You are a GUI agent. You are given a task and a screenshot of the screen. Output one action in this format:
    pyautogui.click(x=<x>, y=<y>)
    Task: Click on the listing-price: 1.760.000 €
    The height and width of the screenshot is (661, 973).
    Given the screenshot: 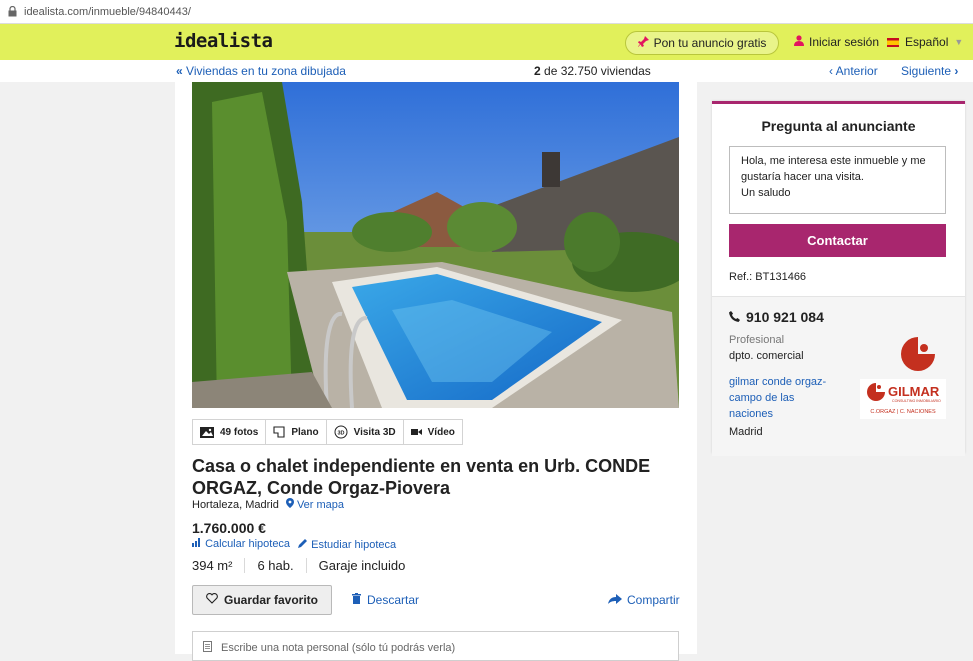 What is the action you would take?
    pyautogui.click(x=229, y=528)
    